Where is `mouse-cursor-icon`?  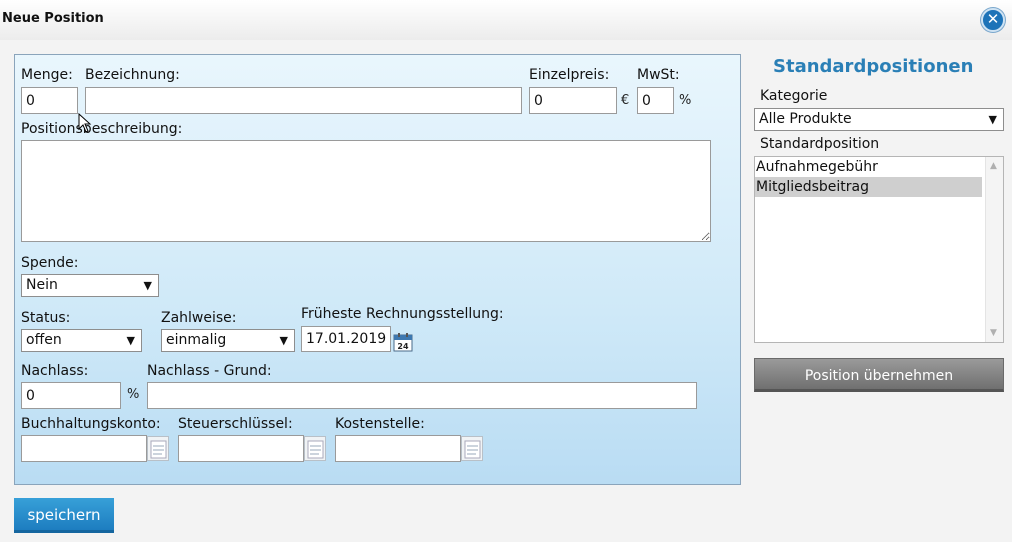
mouse-cursor-icon is located at coordinates (85, 124).